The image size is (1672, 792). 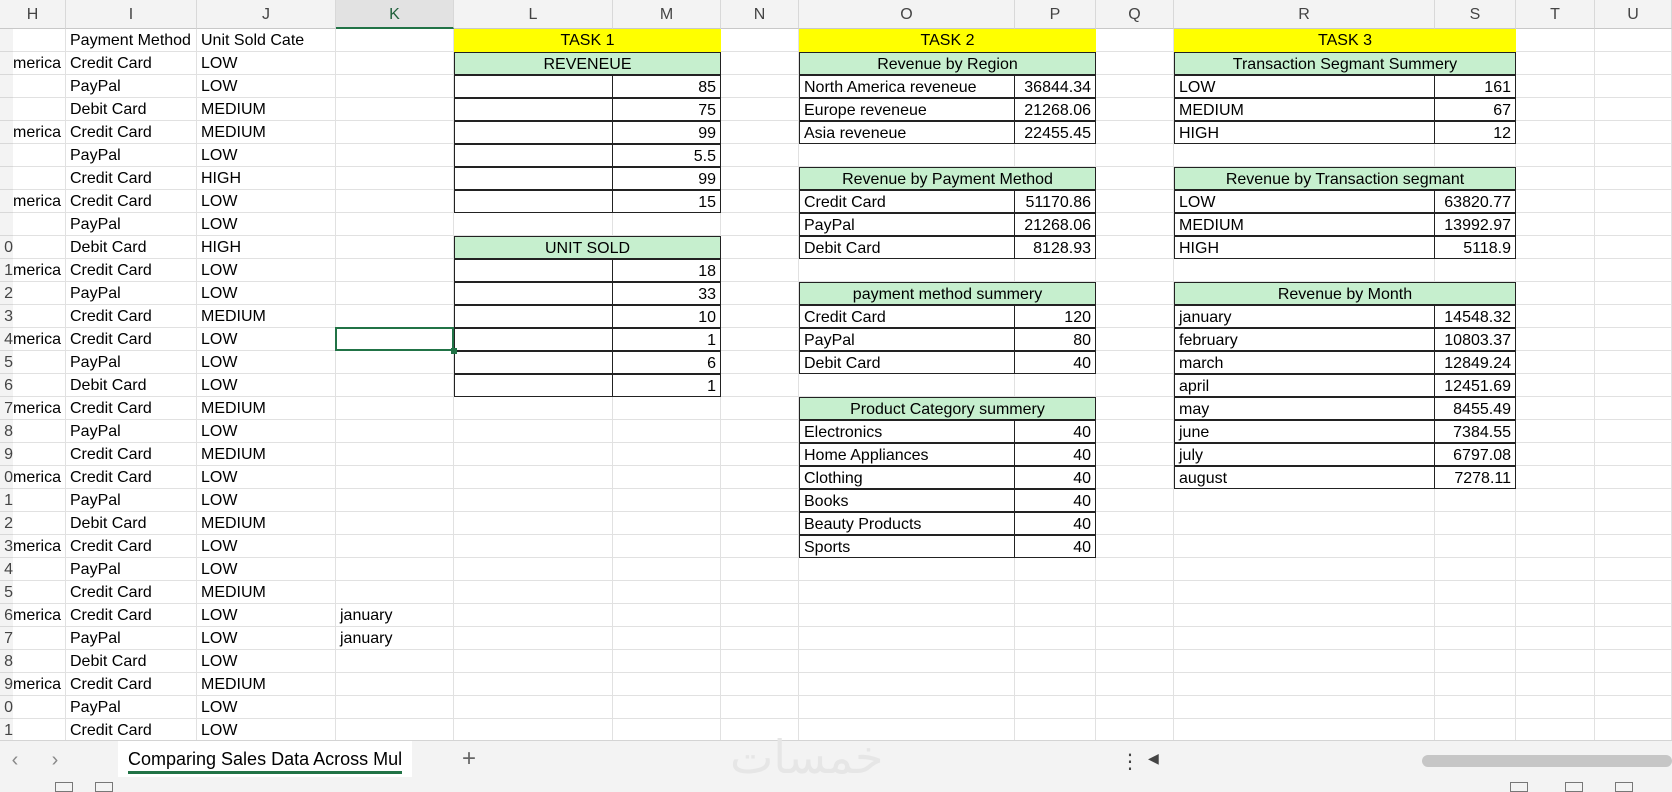 What do you see at coordinates (907, 477) in the screenshot?
I see `category-row-label: Clothing` at bounding box center [907, 477].